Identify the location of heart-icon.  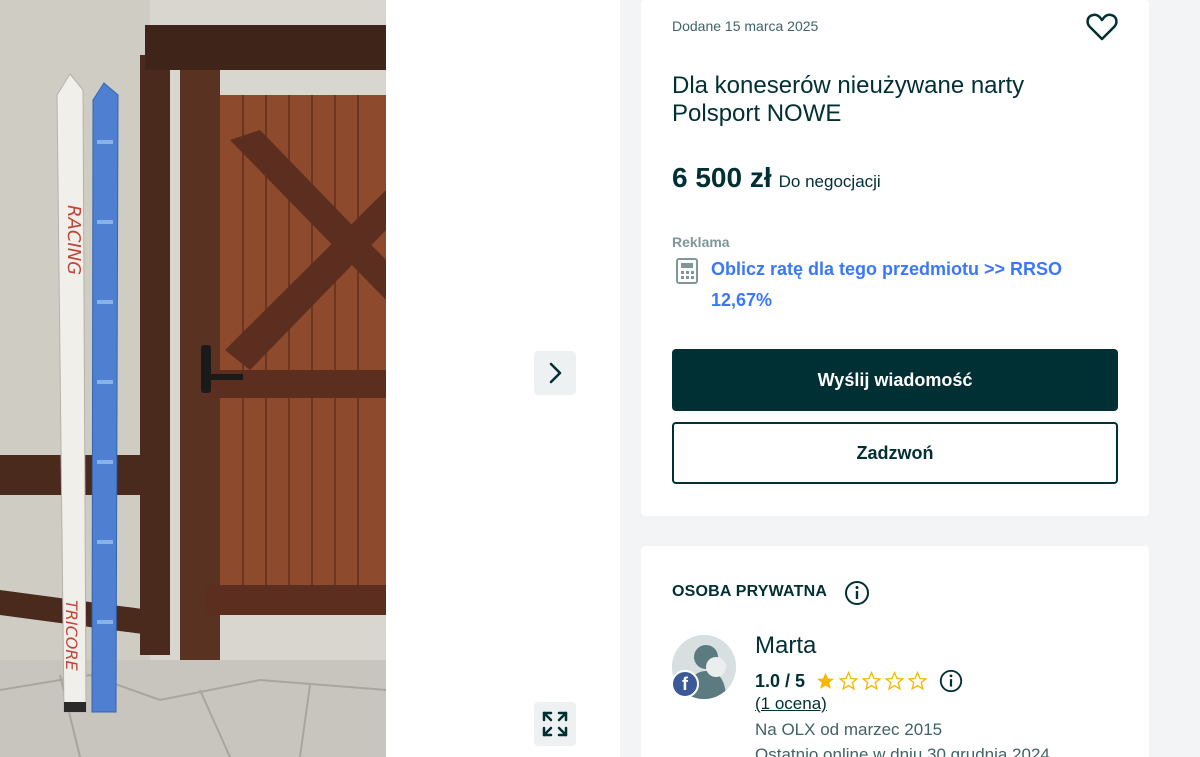
(1102, 27).